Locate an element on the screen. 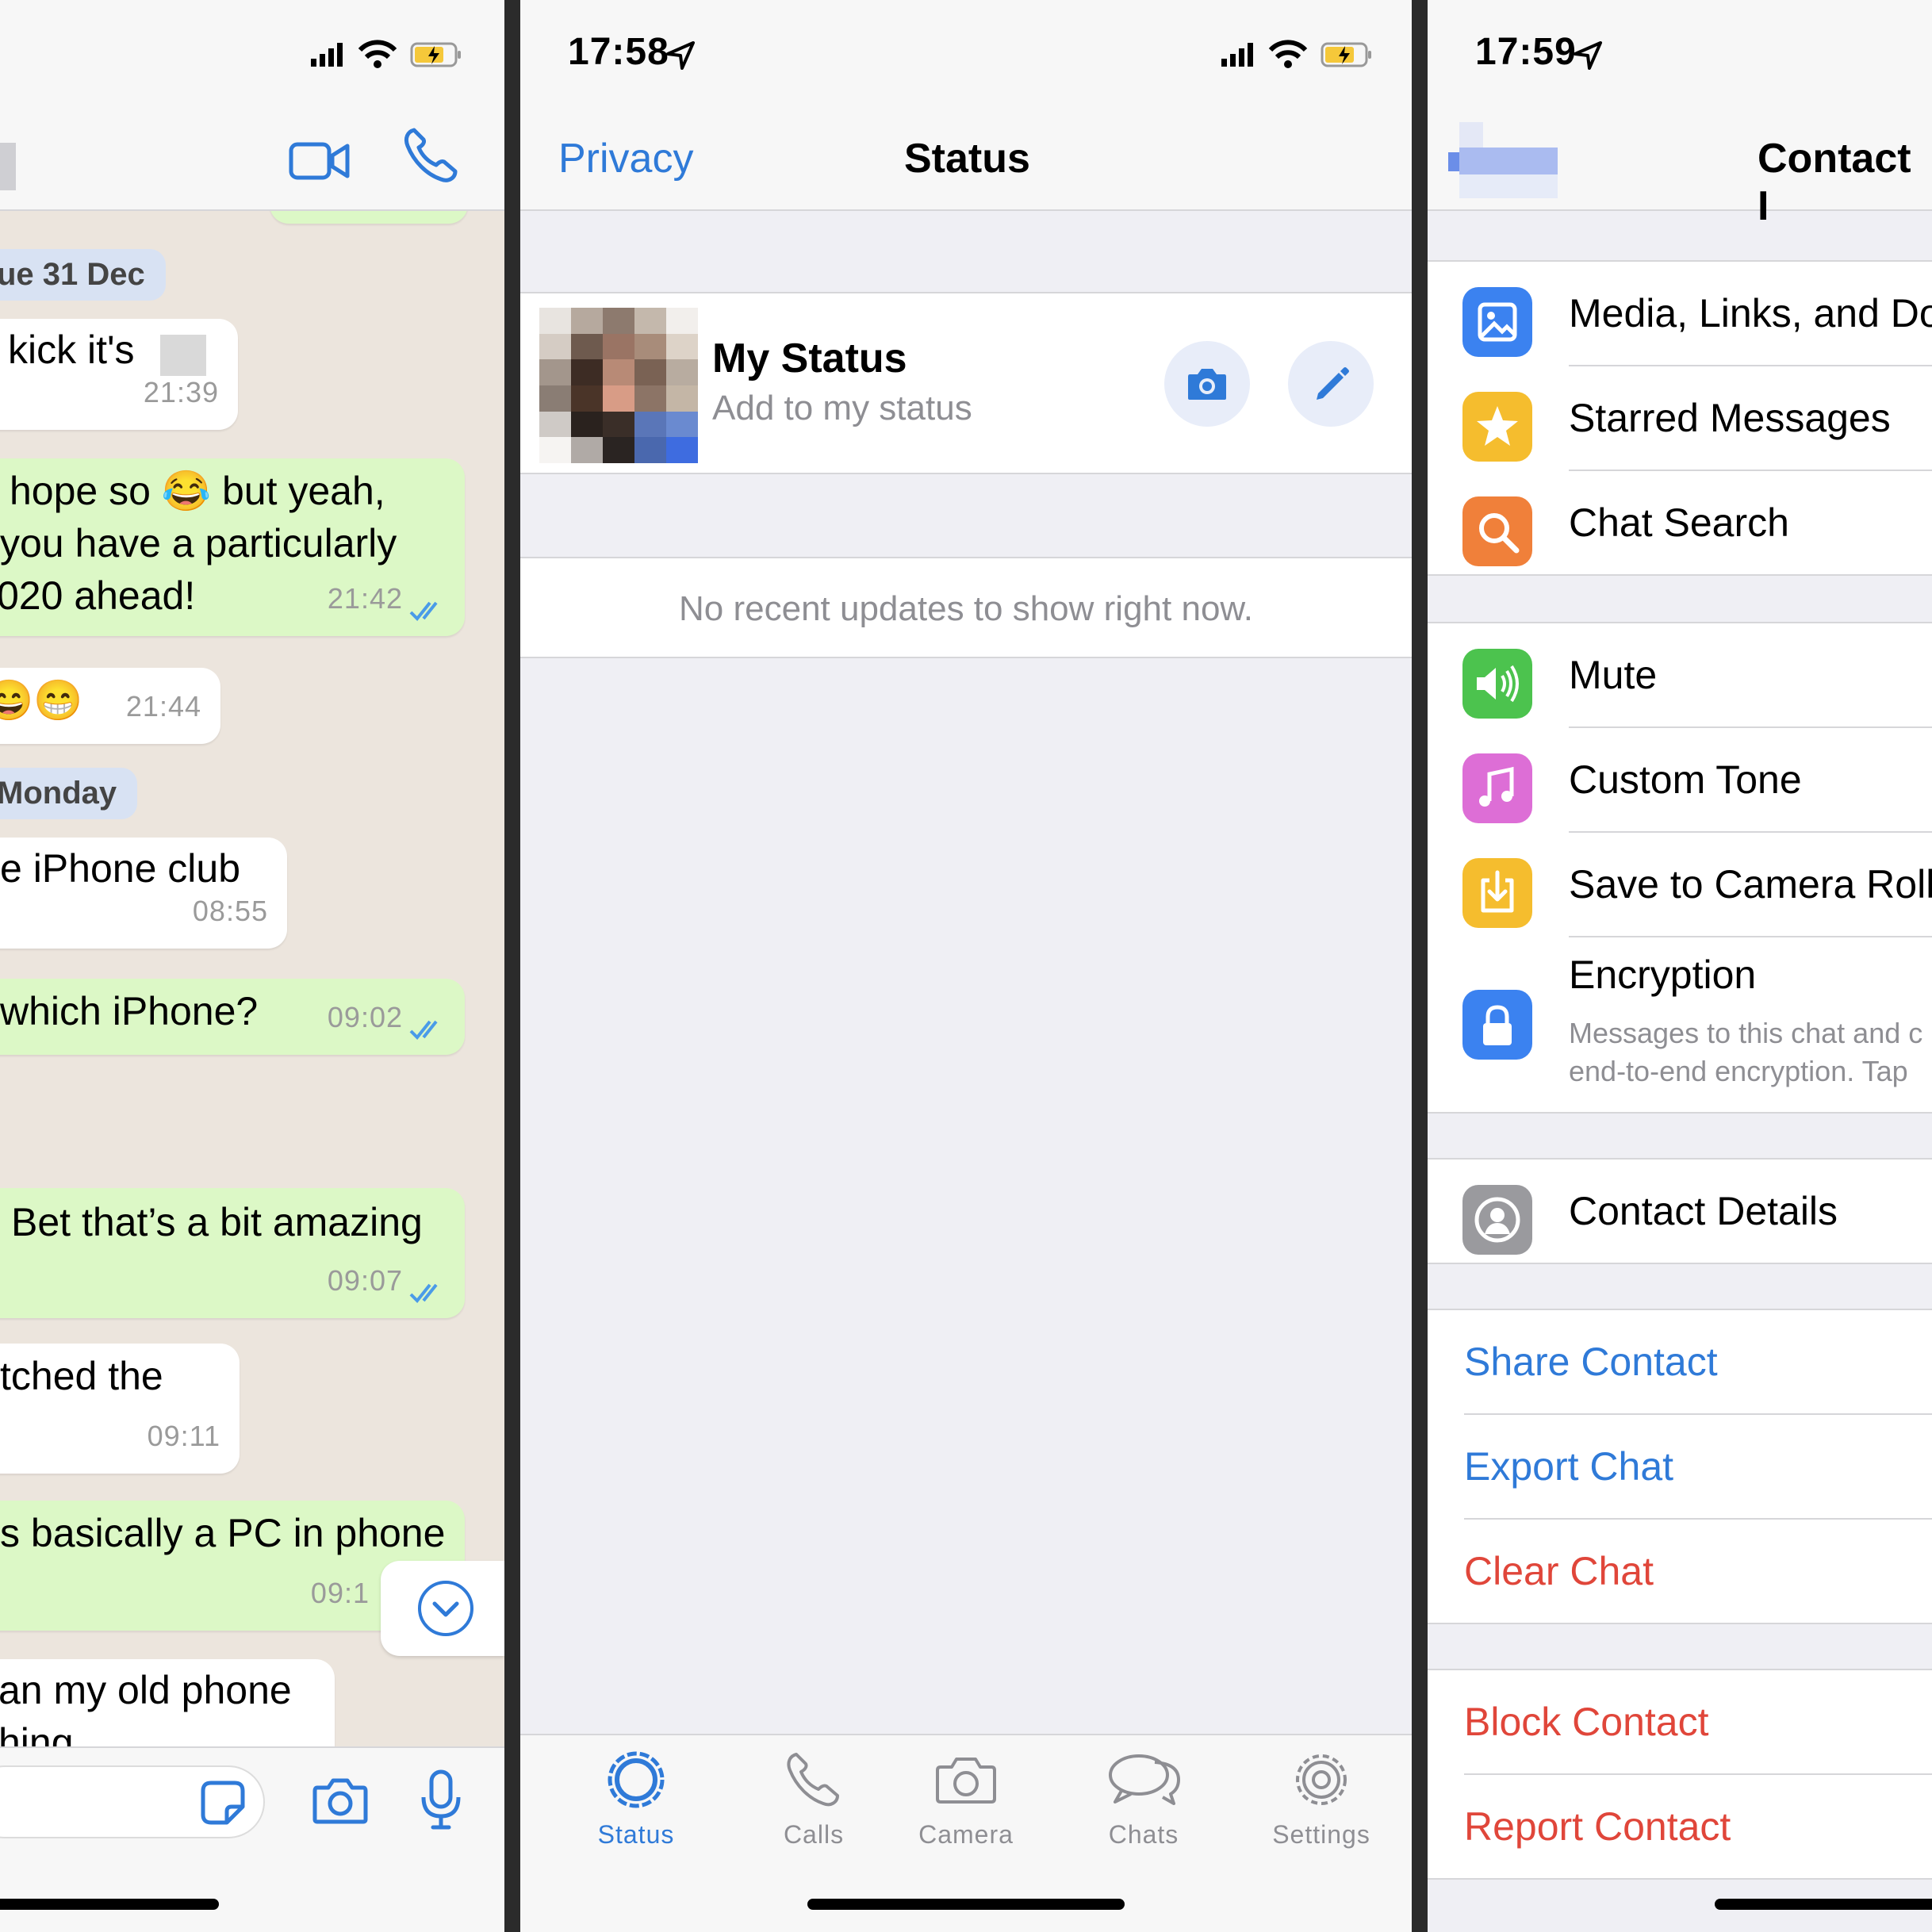 This screenshot has height=1932, width=1932. sticker-icon is located at coordinates (223, 1803).